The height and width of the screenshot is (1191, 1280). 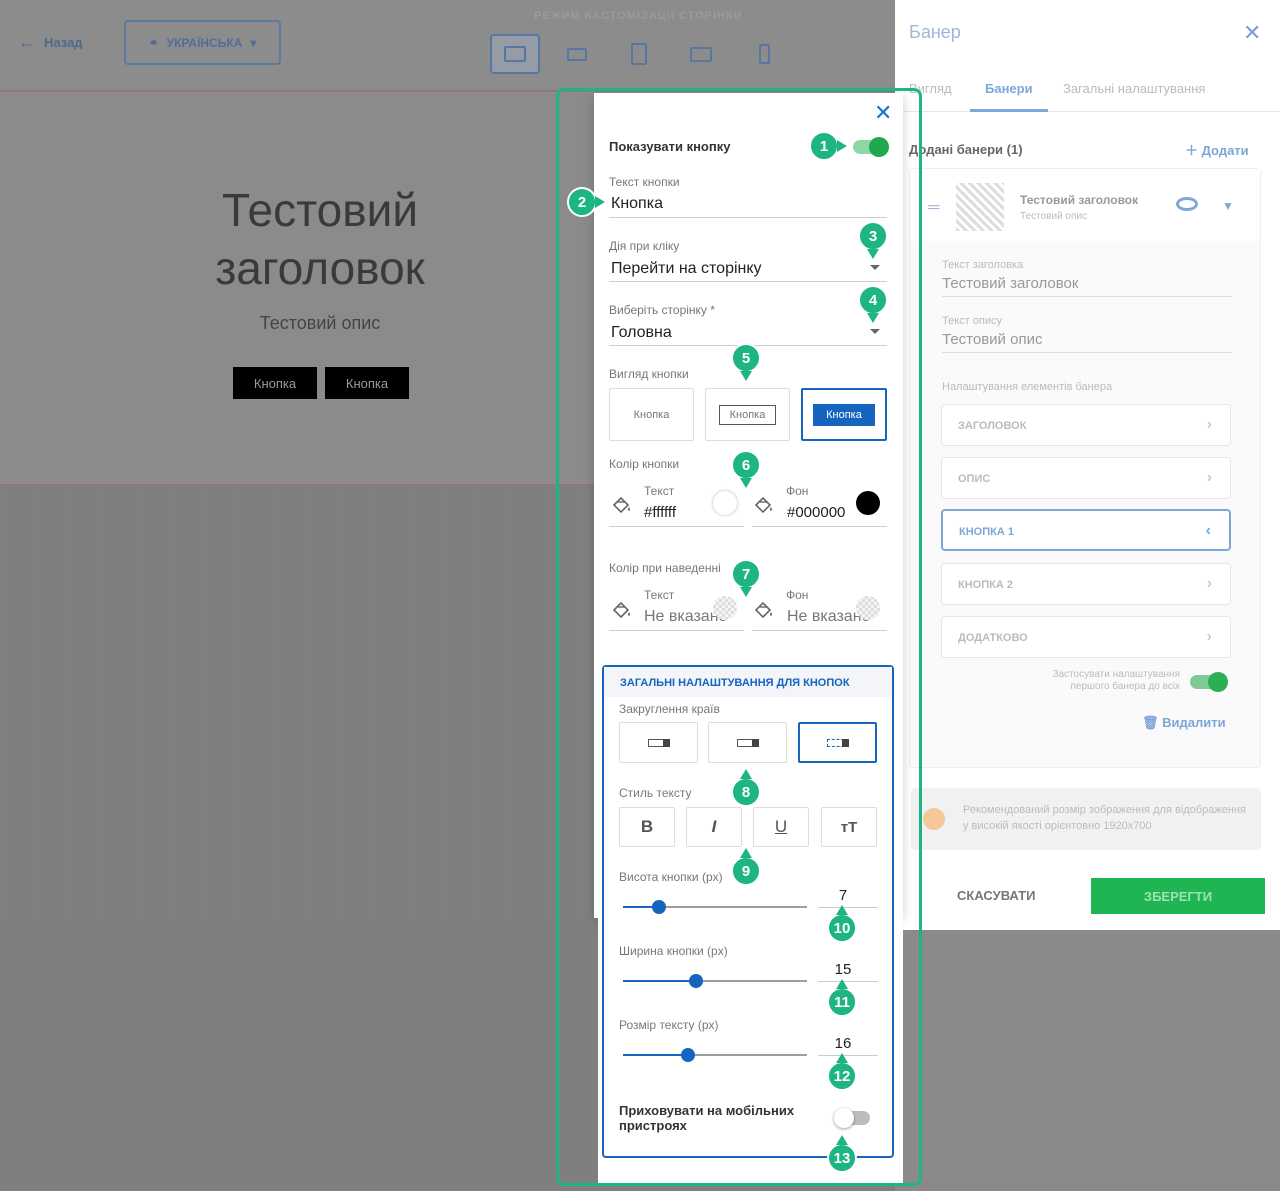 What do you see at coordinates (714, 827) in the screenshot?
I see `italic-button: I` at bounding box center [714, 827].